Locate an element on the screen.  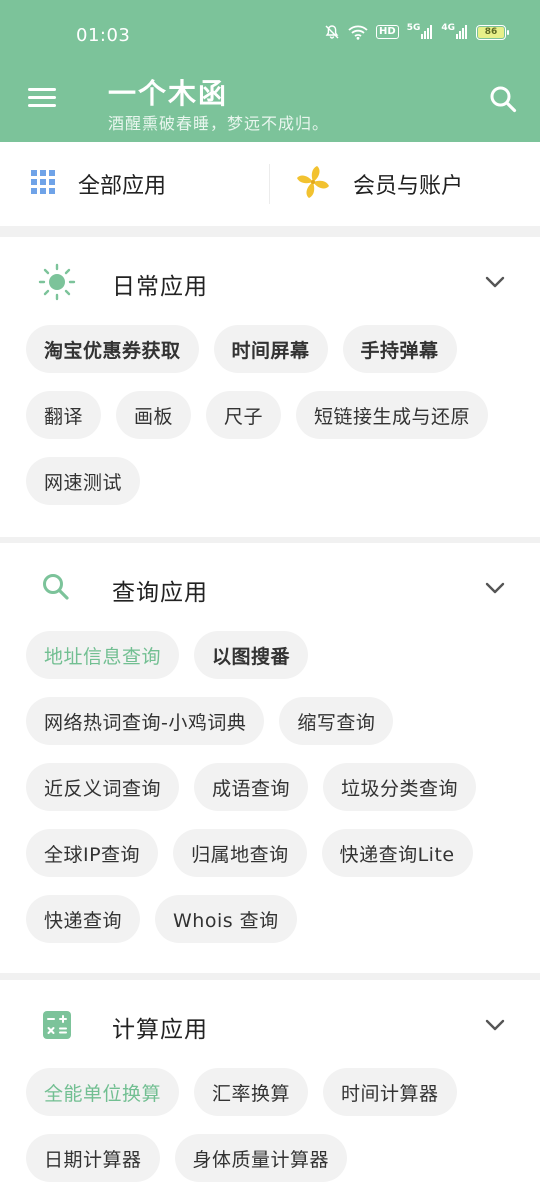
battery-level: 86 is located at coordinates (491, 32).